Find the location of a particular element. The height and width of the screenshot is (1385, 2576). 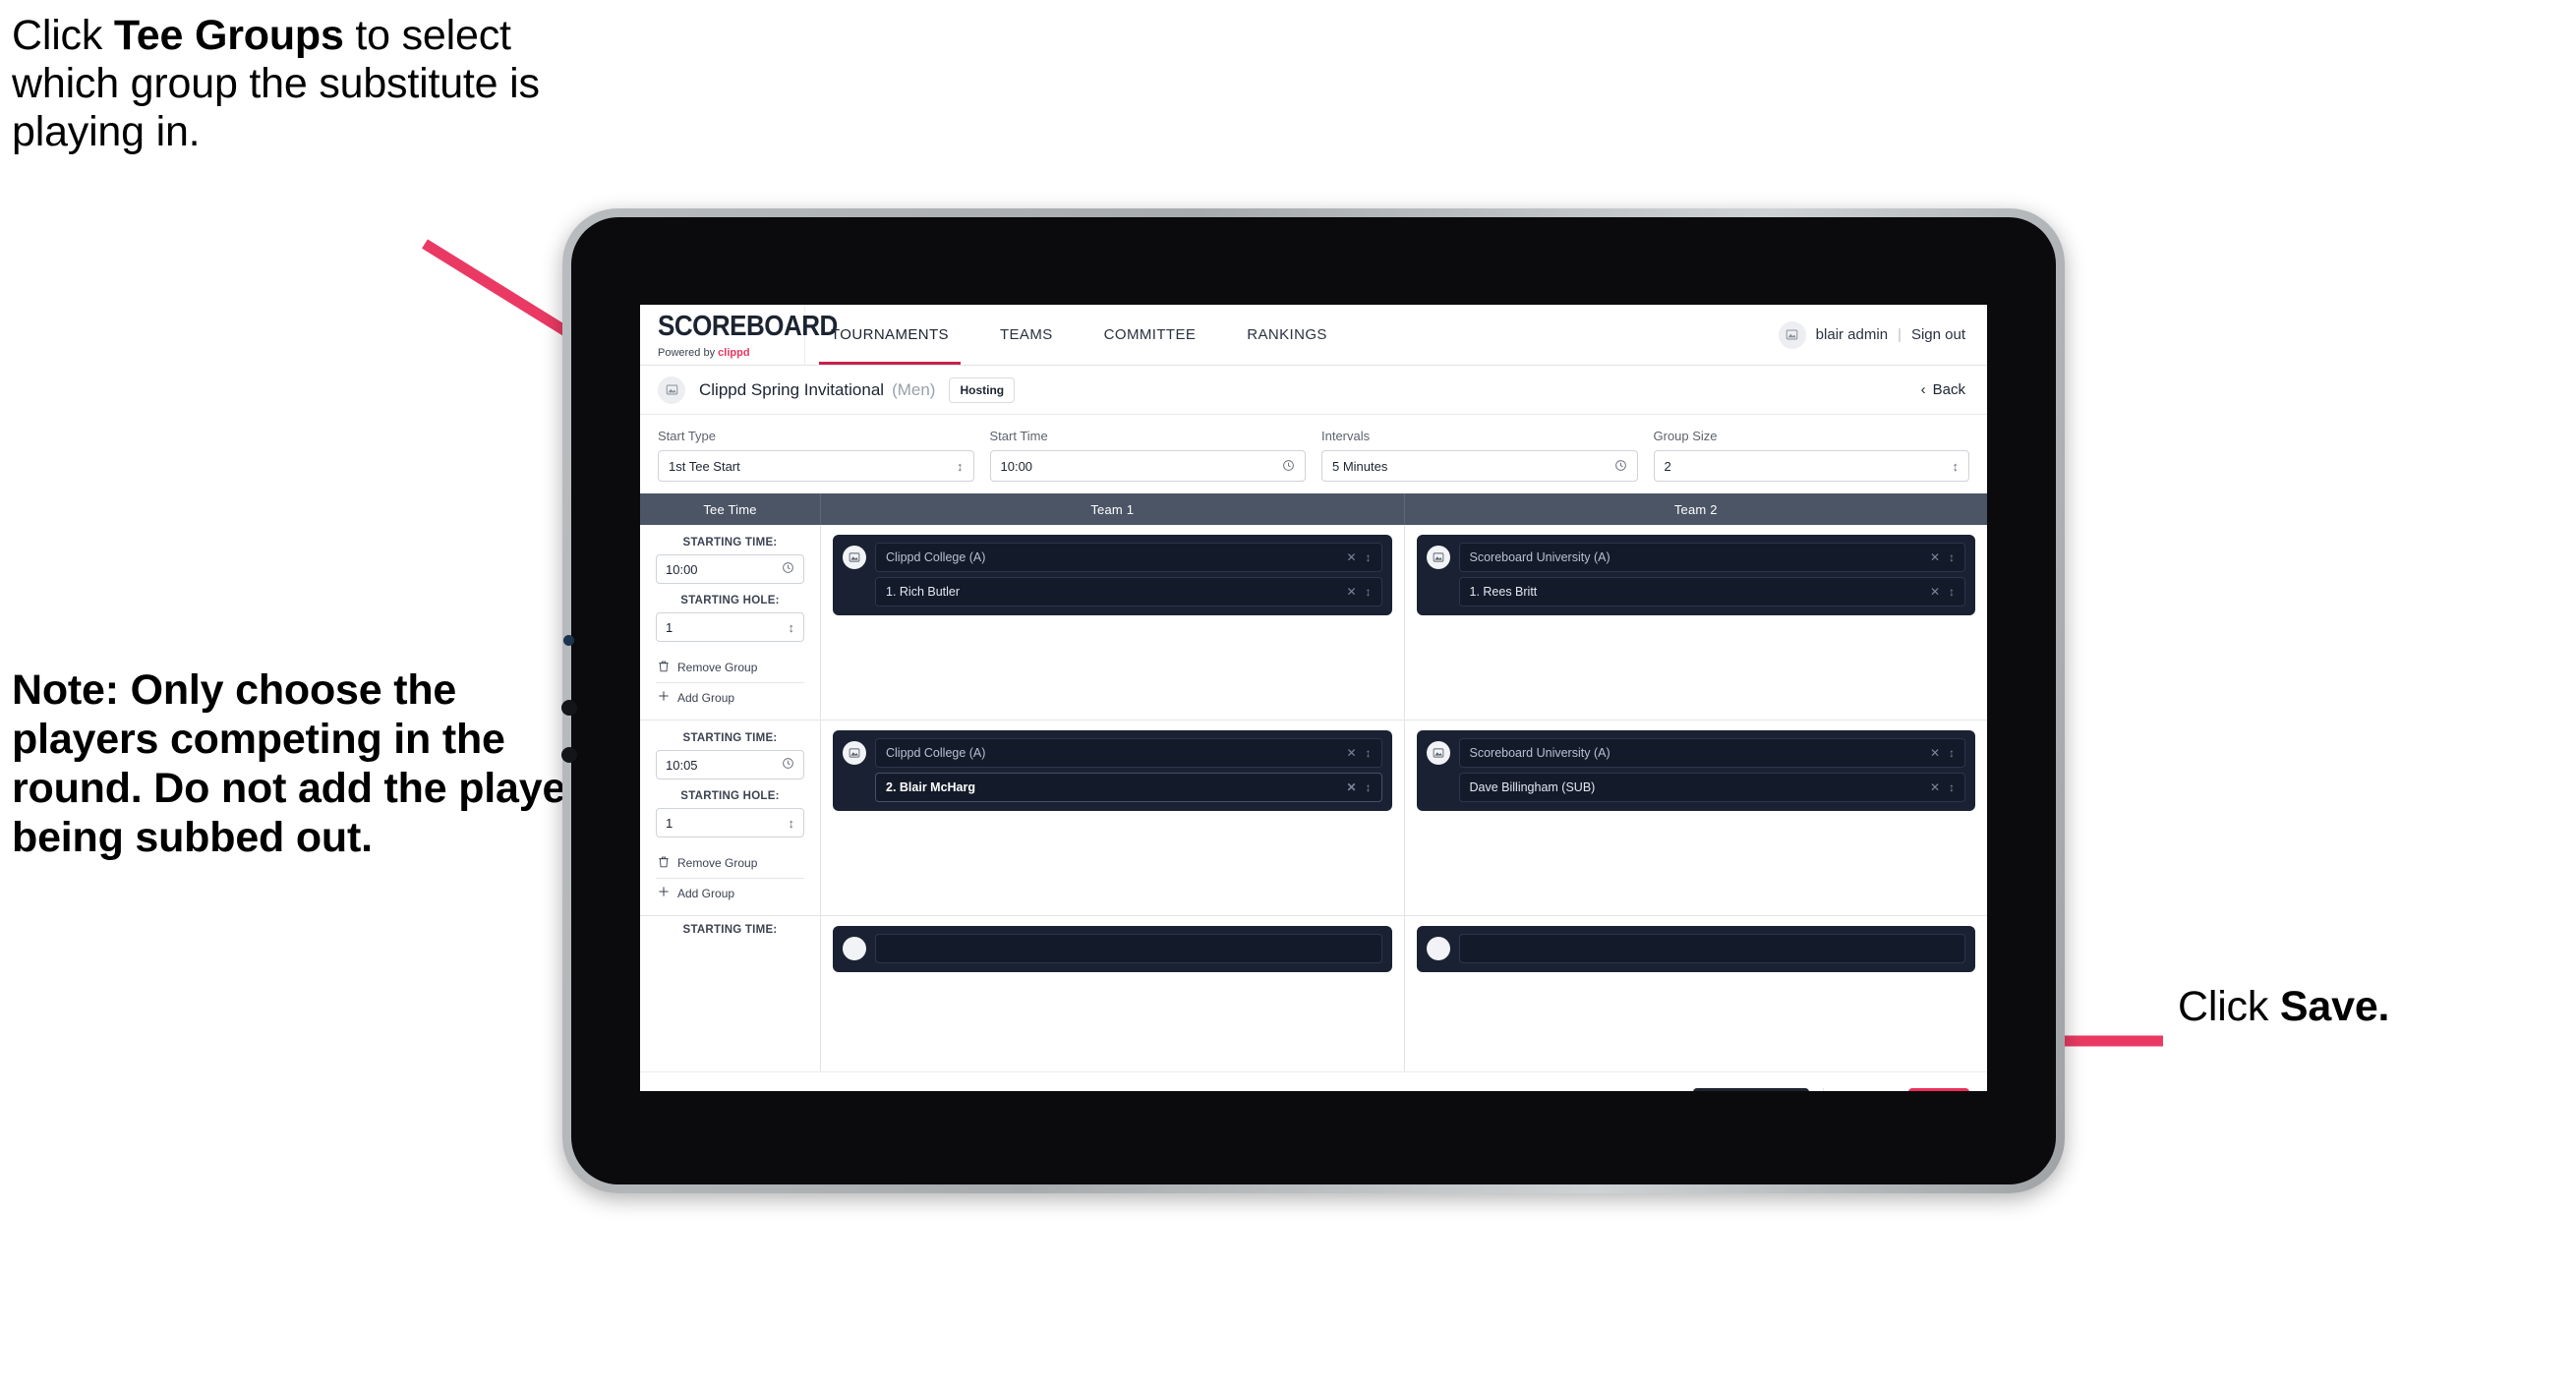

team-1-cell: Clippd College (A) ✕ ↕ 2. Blair McHarg ✕ is located at coordinates (1113, 818).